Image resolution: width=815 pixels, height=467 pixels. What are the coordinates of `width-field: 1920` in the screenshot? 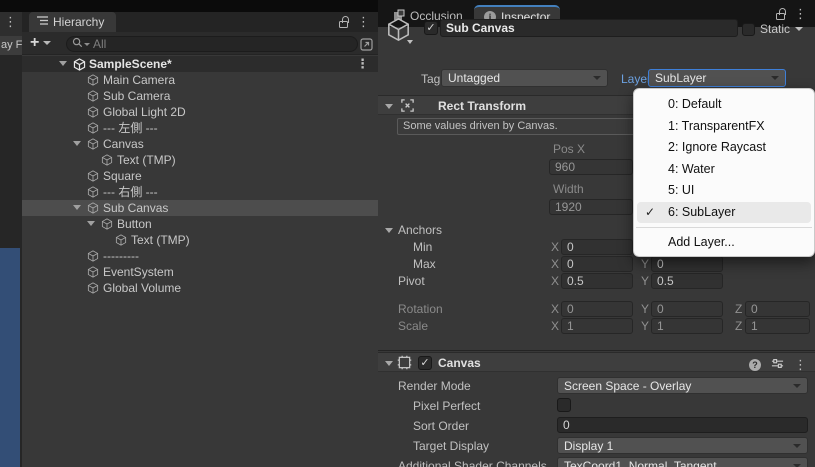 It's located at (591, 207).